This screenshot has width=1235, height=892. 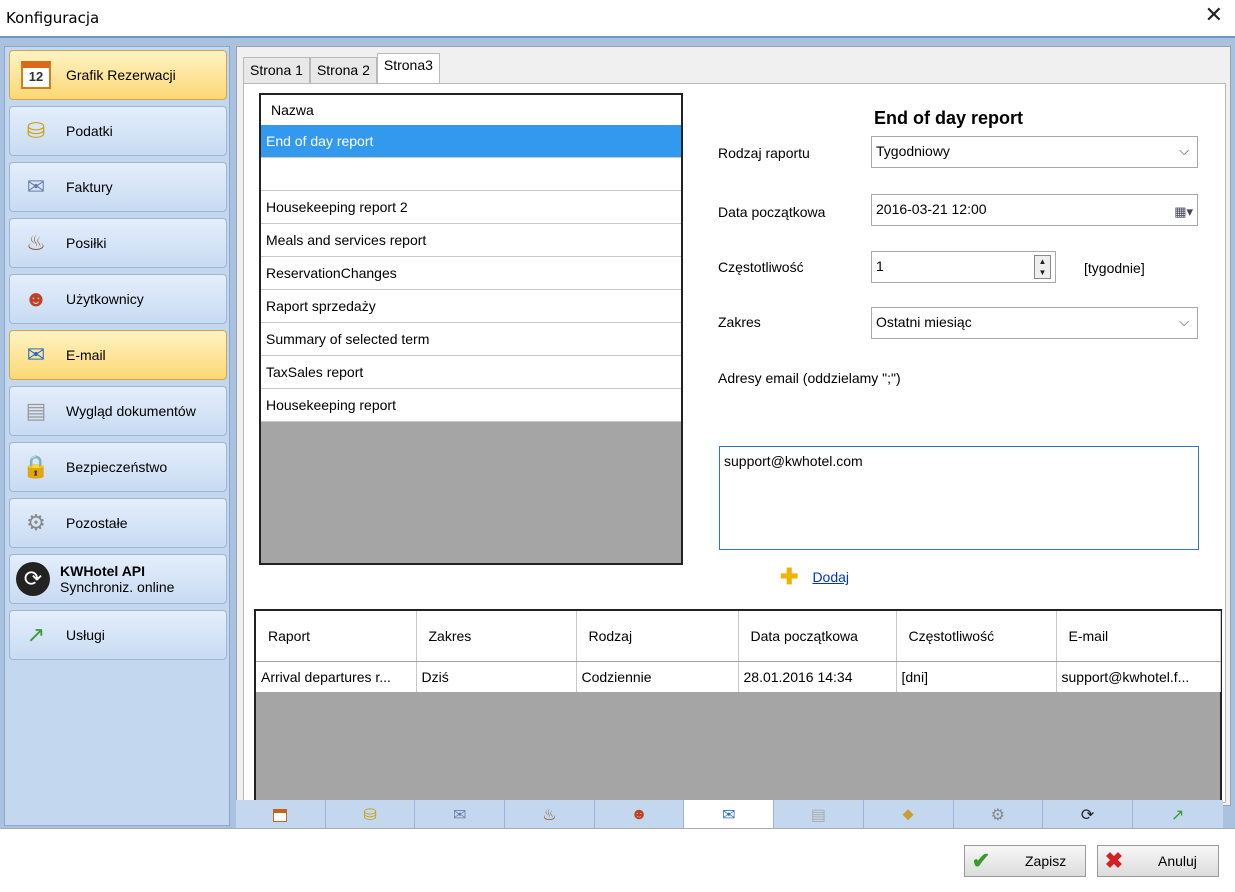 What do you see at coordinates (36, 186) in the screenshot?
I see `invoice-icon: ✉` at bounding box center [36, 186].